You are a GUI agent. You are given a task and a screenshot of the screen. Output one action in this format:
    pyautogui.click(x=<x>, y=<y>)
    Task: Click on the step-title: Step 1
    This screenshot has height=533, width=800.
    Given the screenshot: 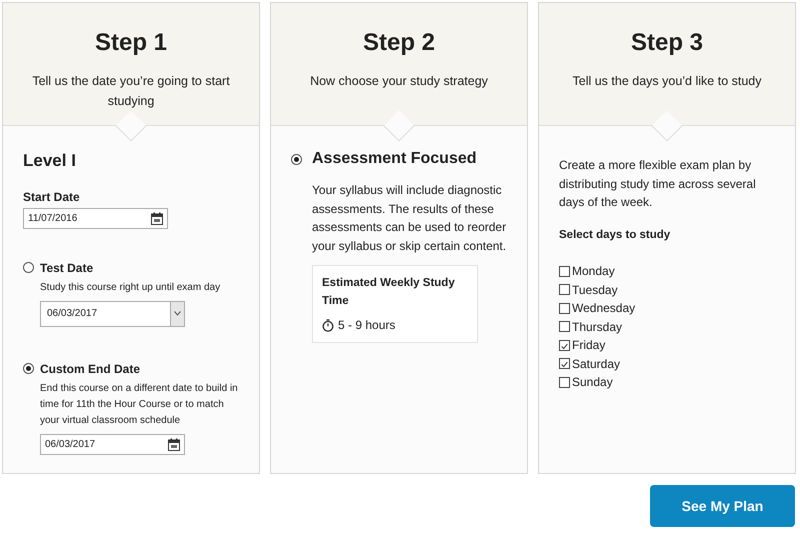 What is the action you would take?
    pyautogui.click(x=131, y=43)
    